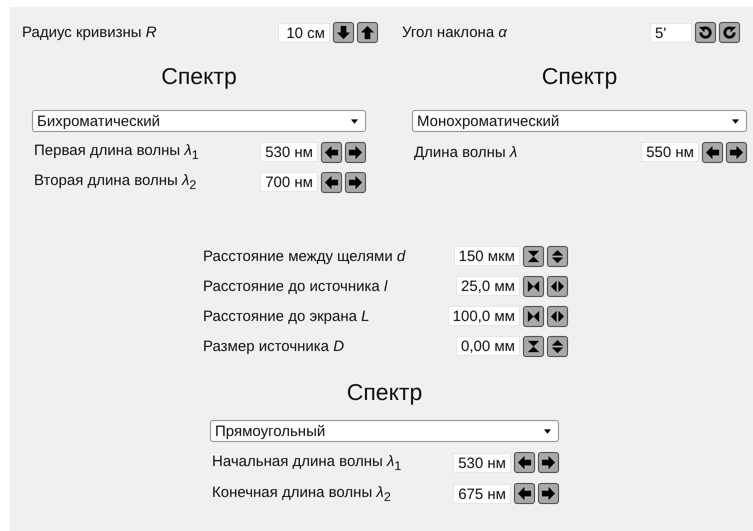  I want to click on down-arrow-icon, so click(343, 32).